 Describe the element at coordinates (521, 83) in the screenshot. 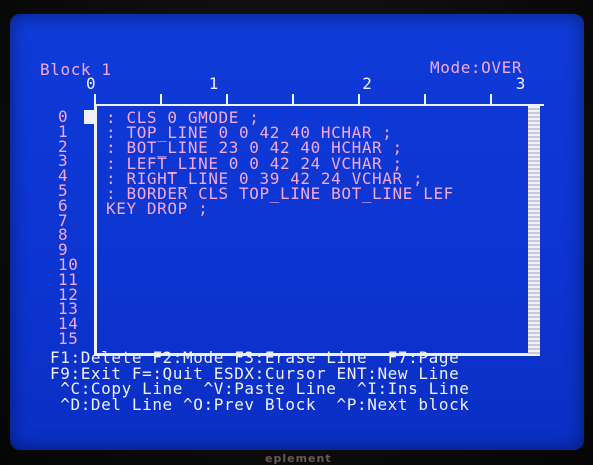

I see `ruler-label-3: 3` at that location.